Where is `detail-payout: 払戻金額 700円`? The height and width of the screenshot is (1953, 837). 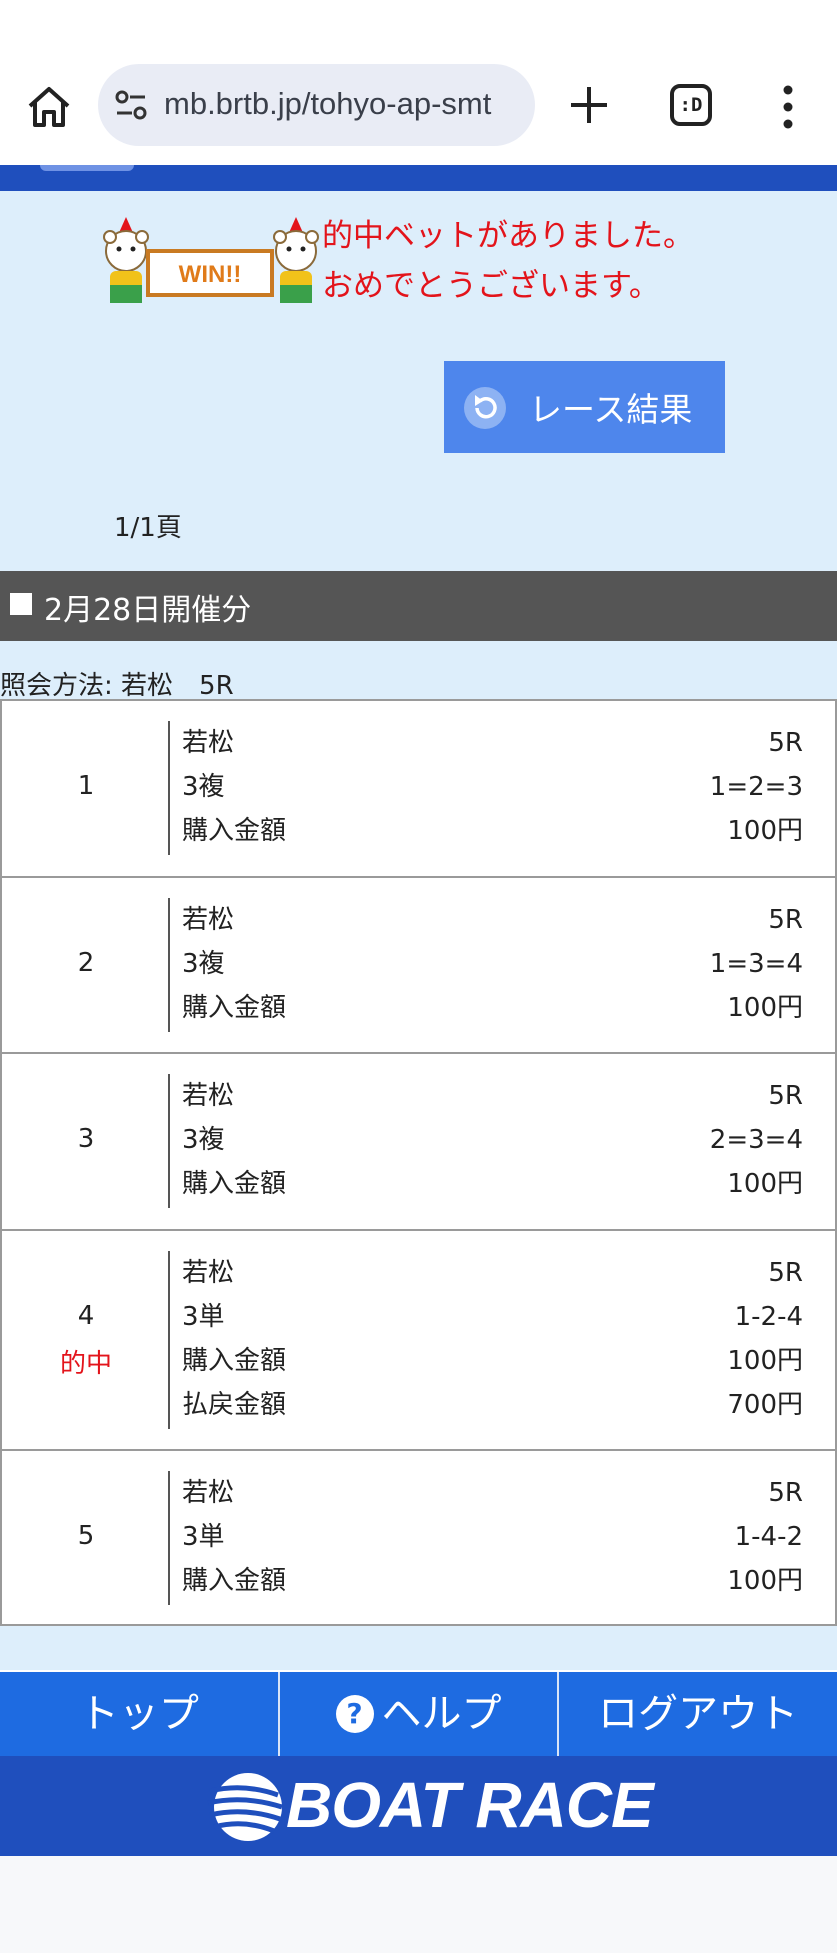
detail-payout: 払戻金額 700円 is located at coordinates (492, 1405).